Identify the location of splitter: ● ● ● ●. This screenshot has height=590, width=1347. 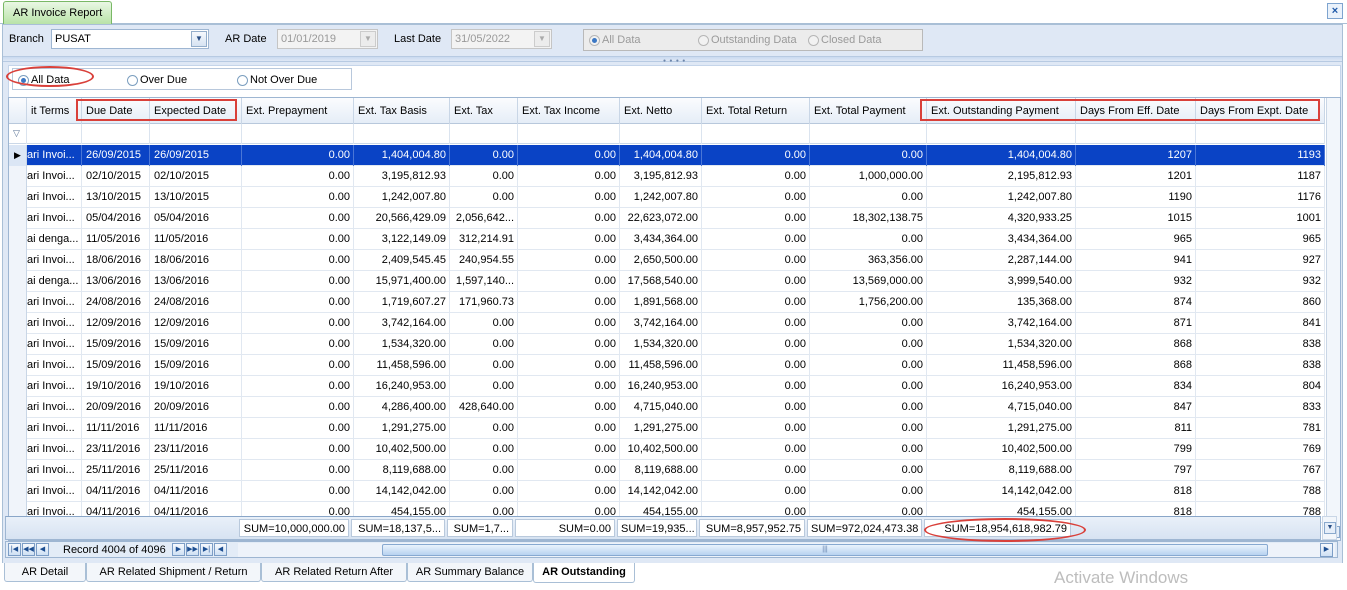
(672, 60).